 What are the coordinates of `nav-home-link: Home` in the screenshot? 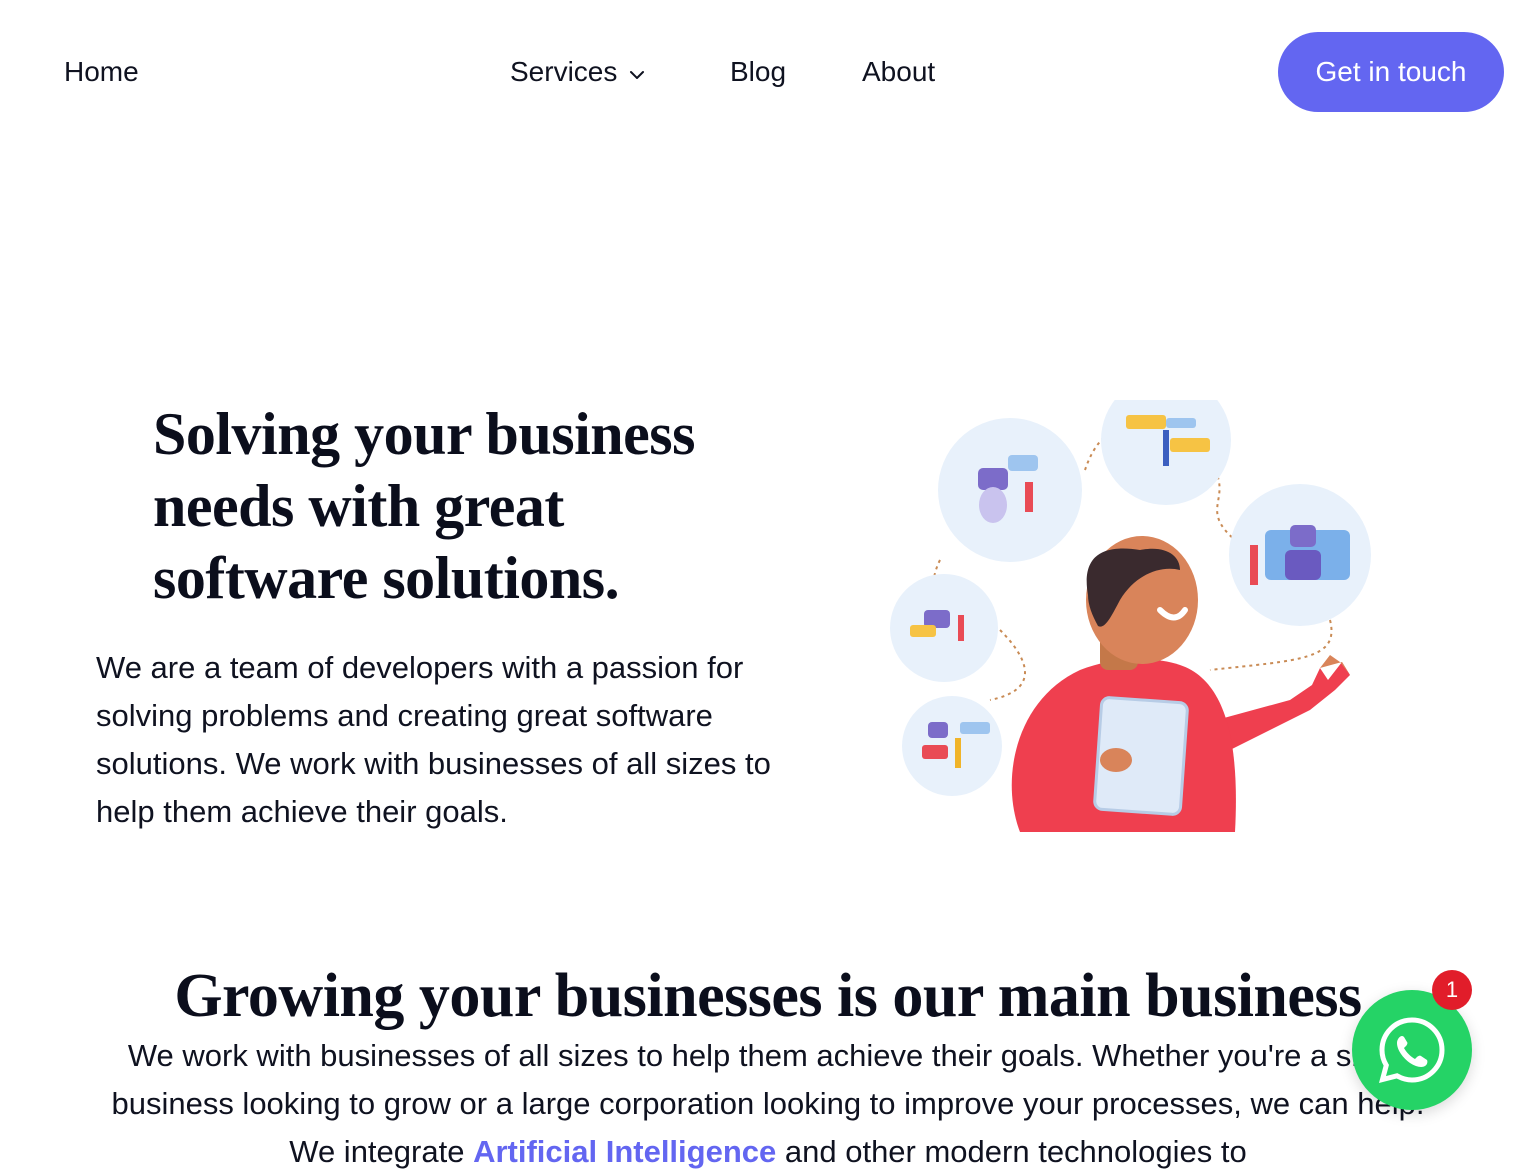 It's located at (101, 72).